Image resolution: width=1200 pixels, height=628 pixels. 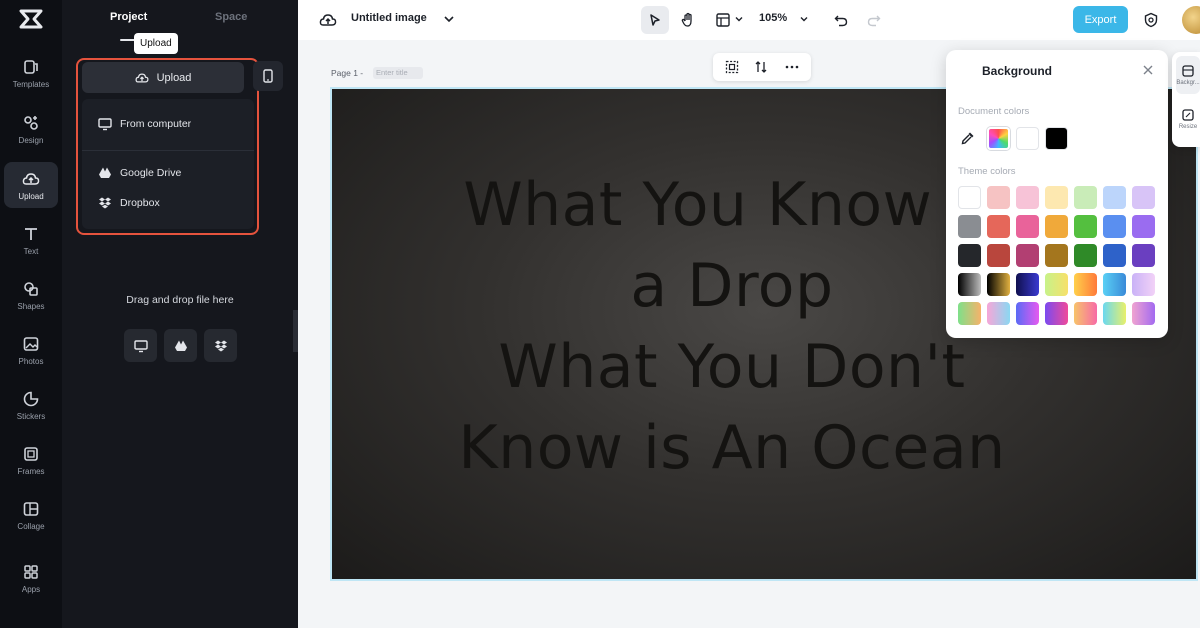 I want to click on top-toolbar: Untitled image 105% Export, so click(x=749, y=20).